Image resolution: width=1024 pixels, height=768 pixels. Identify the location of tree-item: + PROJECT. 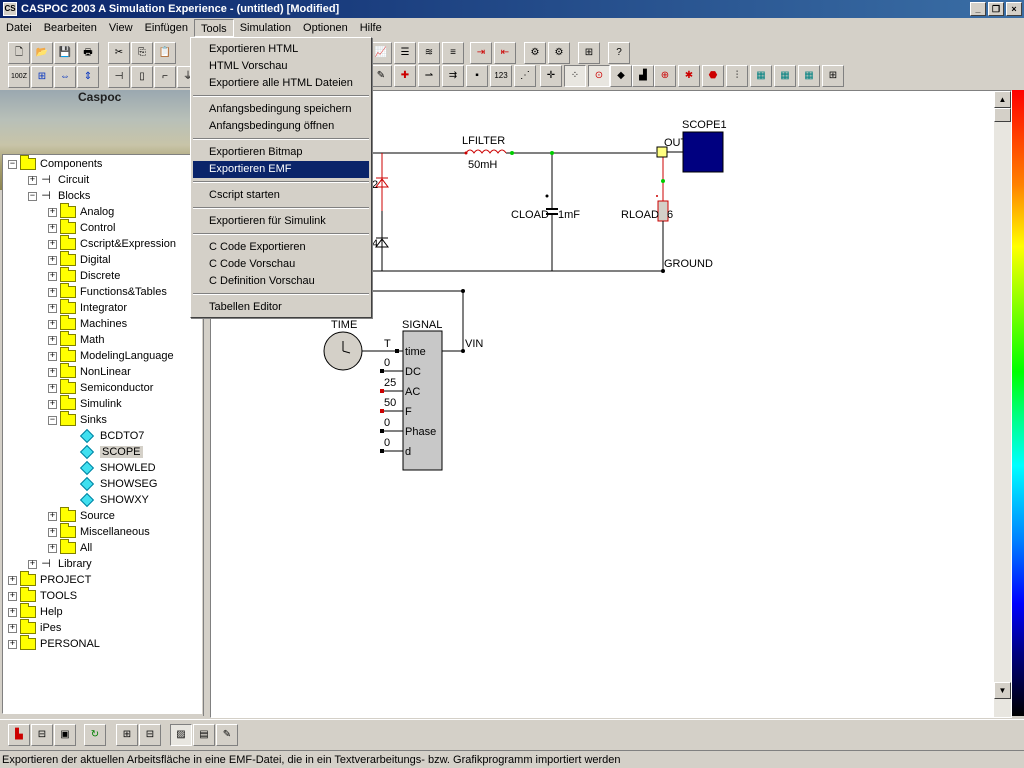
(49, 579).